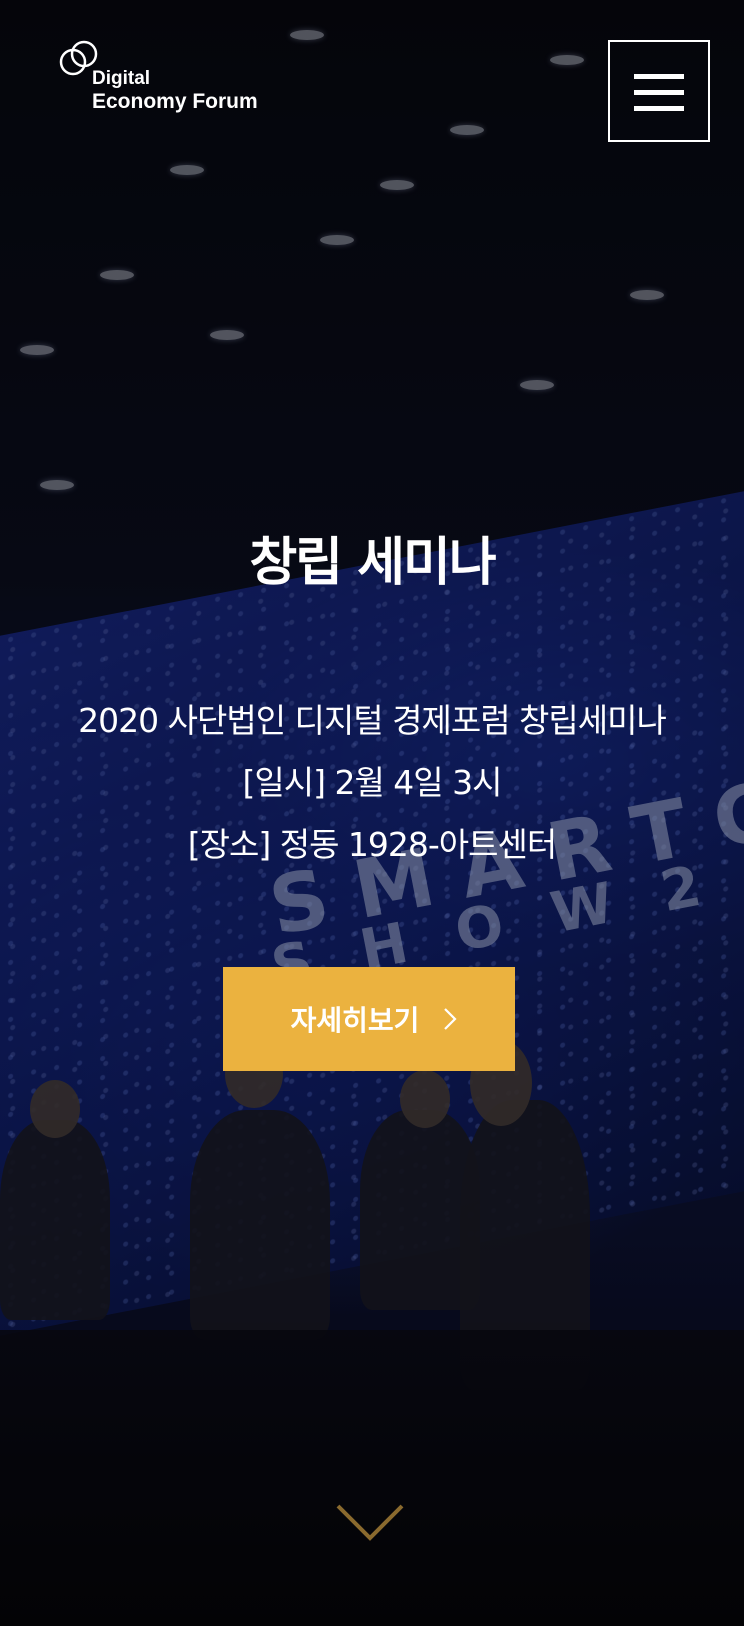 This screenshot has height=1626, width=744. What do you see at coordinates (372, 844) in the screenshot?
I see `event-venue: [장소] 정동 1928-아트센터` at bounding box center [372, 844].